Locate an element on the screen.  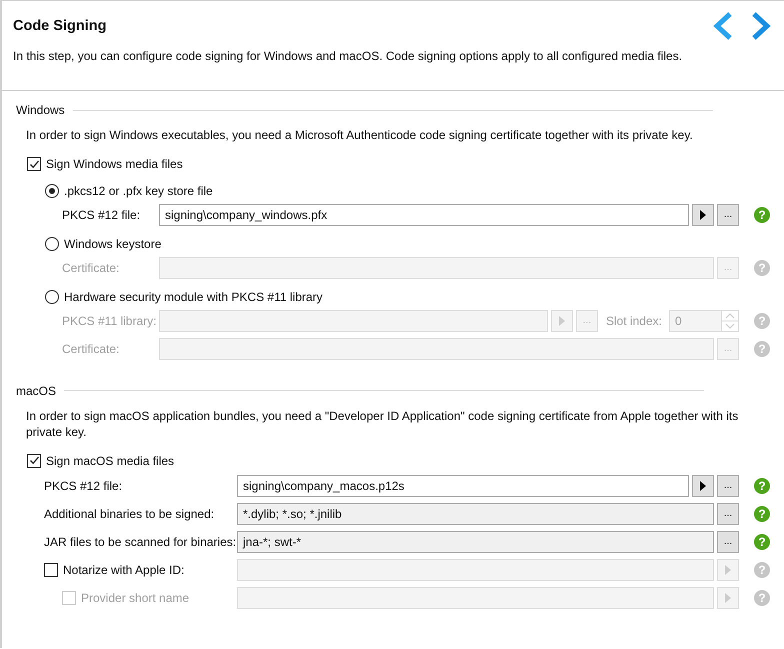
input-field: signing\company_windows.pfx is located at coordinates (424, 215).